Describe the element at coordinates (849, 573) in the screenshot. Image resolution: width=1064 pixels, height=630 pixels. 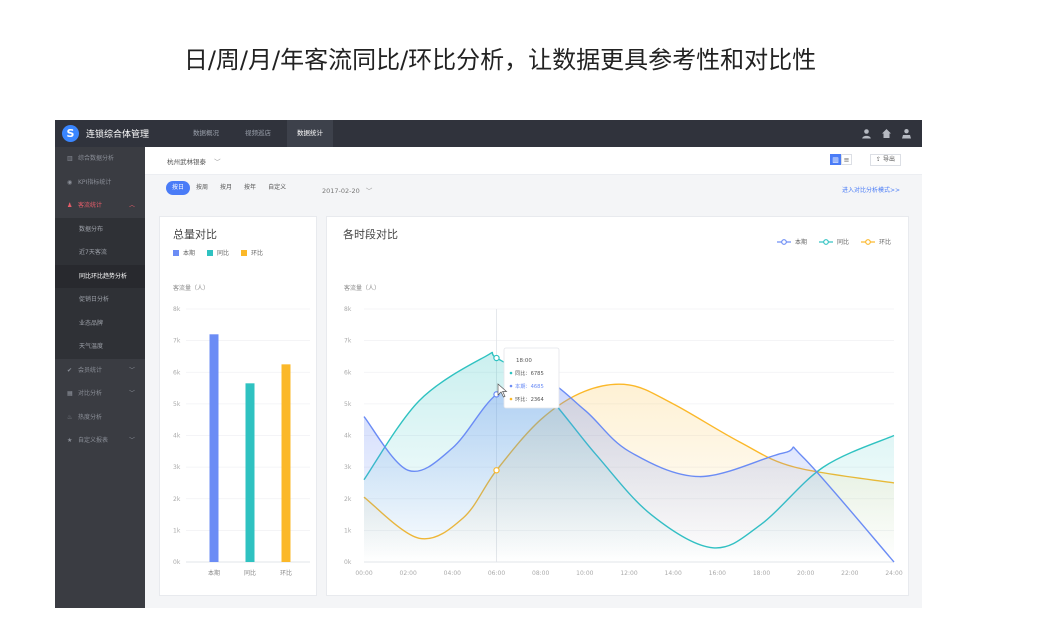
I see `x-tick-label: 22:00` at that location.